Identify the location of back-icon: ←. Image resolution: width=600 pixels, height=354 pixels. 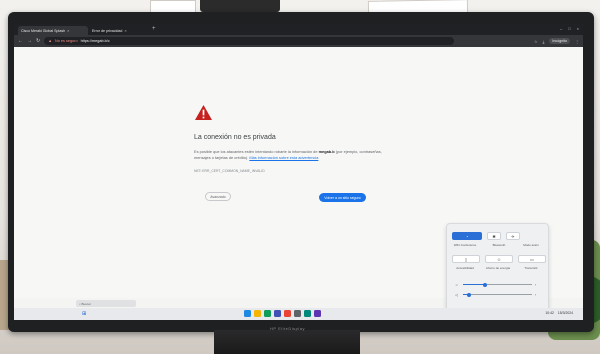
(20, 41).